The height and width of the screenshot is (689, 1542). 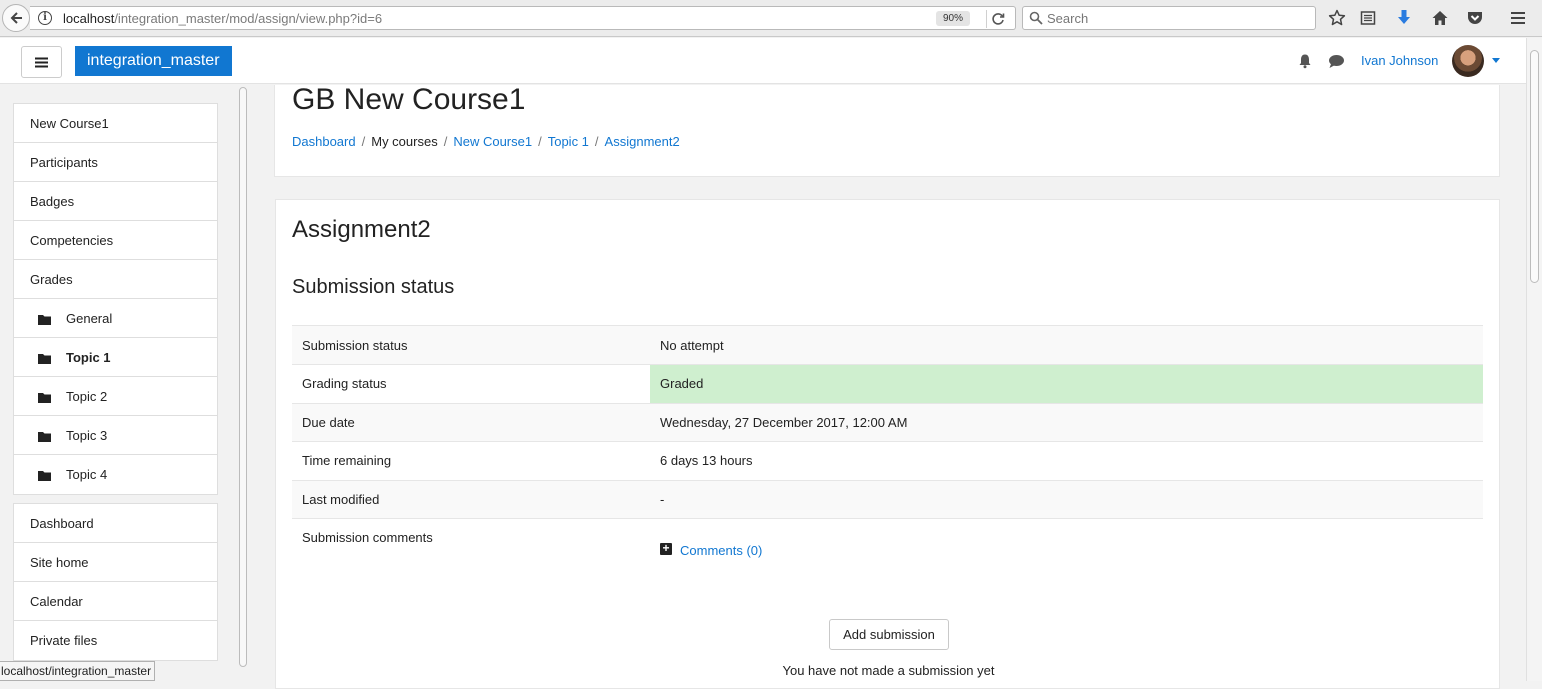 What do you see at coordinates (115, 640) in the screenshot?
I see `nav-item-private-files: Private files` at bounding box center [115, 640].